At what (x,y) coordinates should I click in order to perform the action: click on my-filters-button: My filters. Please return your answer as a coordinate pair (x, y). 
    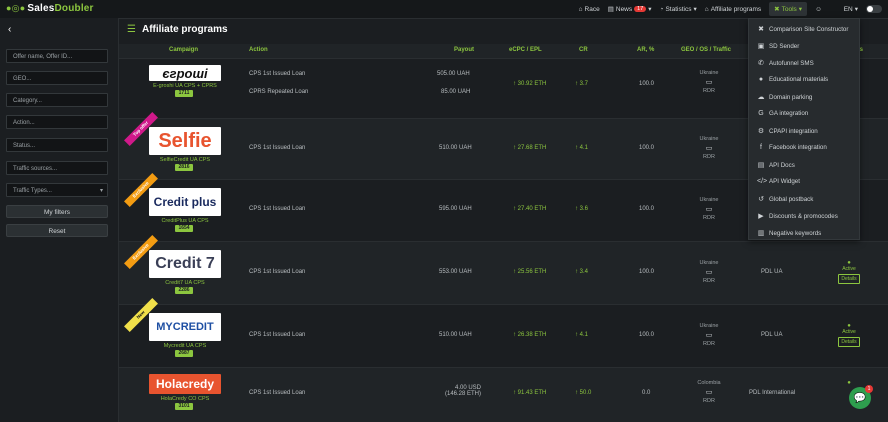
    Looking at the image, I should click on (57, 211).